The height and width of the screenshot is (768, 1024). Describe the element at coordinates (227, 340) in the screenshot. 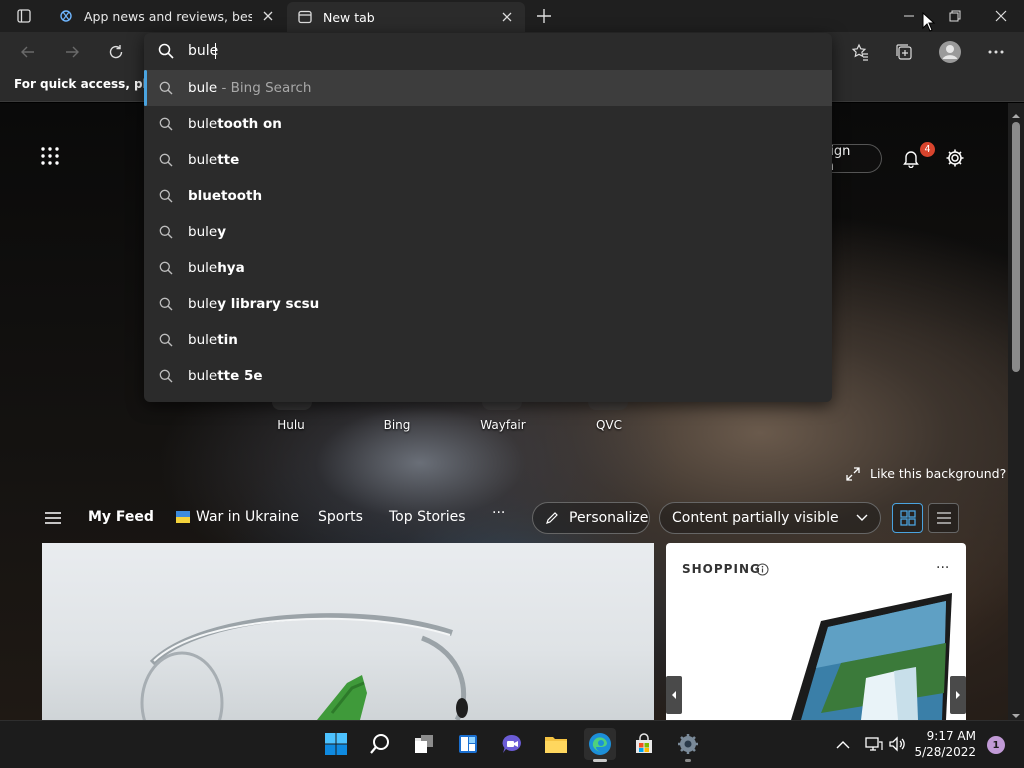

I see `suggestion-completion: tin` at that location.